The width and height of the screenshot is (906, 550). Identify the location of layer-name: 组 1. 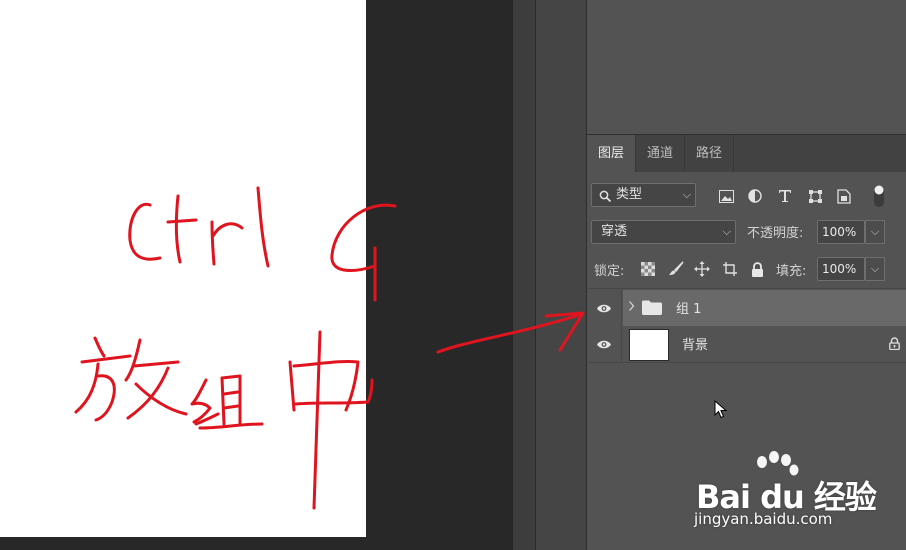
(688, 307).